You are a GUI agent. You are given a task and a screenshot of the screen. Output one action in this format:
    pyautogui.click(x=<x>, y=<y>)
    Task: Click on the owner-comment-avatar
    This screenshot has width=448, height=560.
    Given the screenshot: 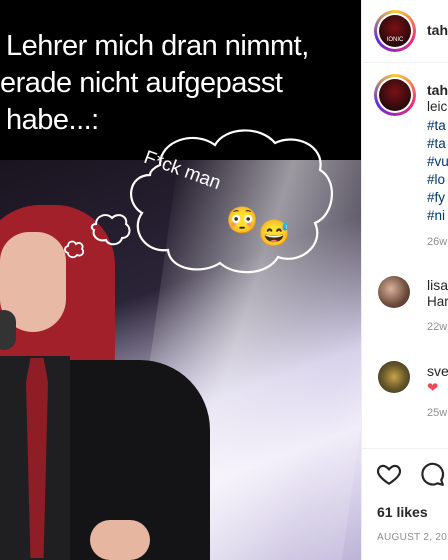 What is the action you would take?
    pyautogui.click(x=395, y=95)
    